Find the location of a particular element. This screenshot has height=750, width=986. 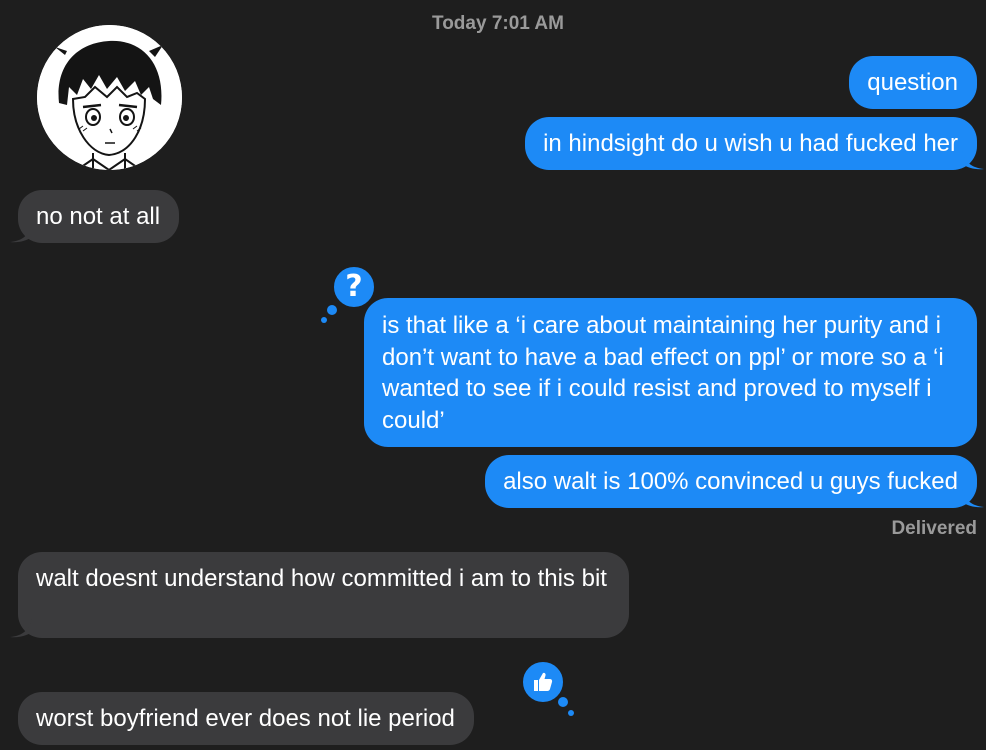

conversation-timestamp: Today 7:01 AM is located at coordinates (498, 23).